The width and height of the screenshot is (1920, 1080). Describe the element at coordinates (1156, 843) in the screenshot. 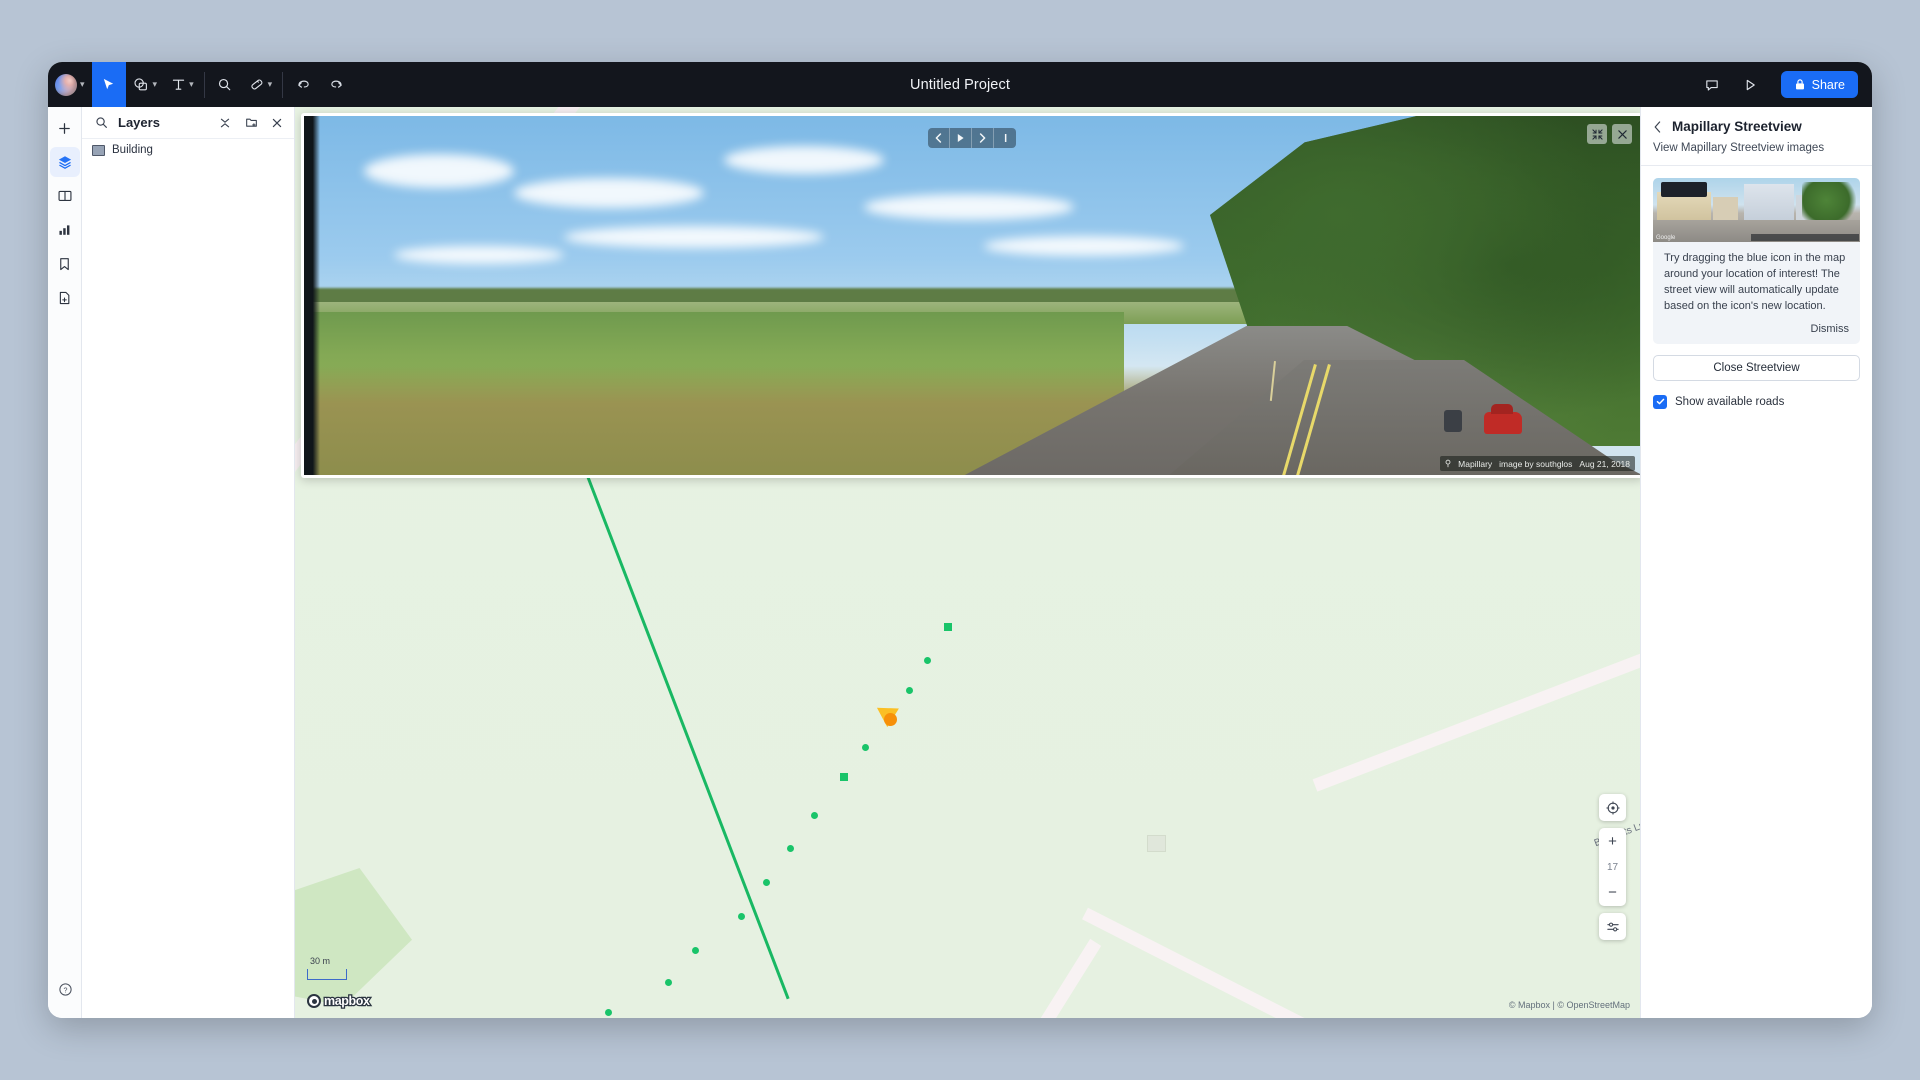

I see `map-building` at that location.